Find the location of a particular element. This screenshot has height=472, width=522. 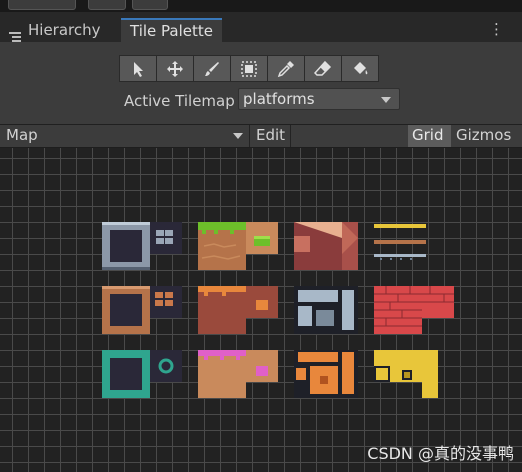

grass-small-tile is located at coordinates (262, 238).